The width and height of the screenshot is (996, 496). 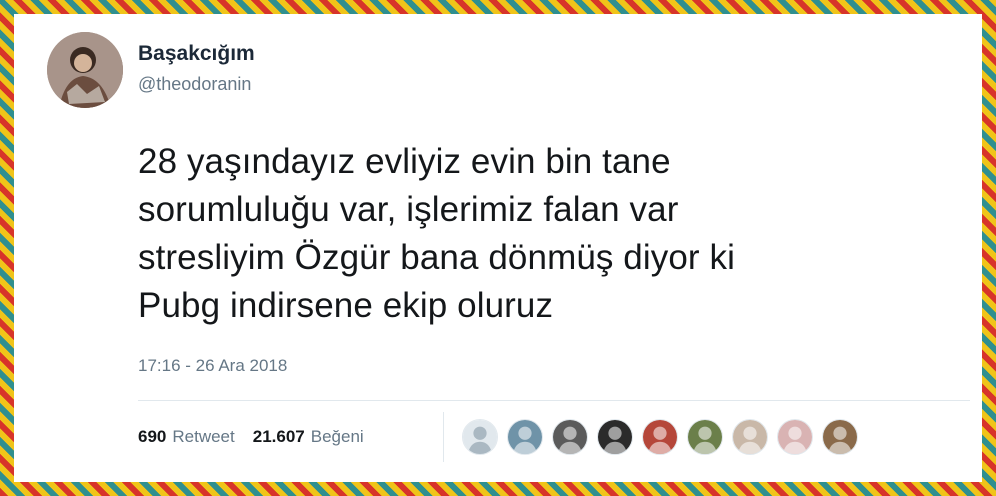 What do you see at coordinates (152, 437) in the screenshot?
I see `retweet-count: 690` at bounding box center [152, 437].